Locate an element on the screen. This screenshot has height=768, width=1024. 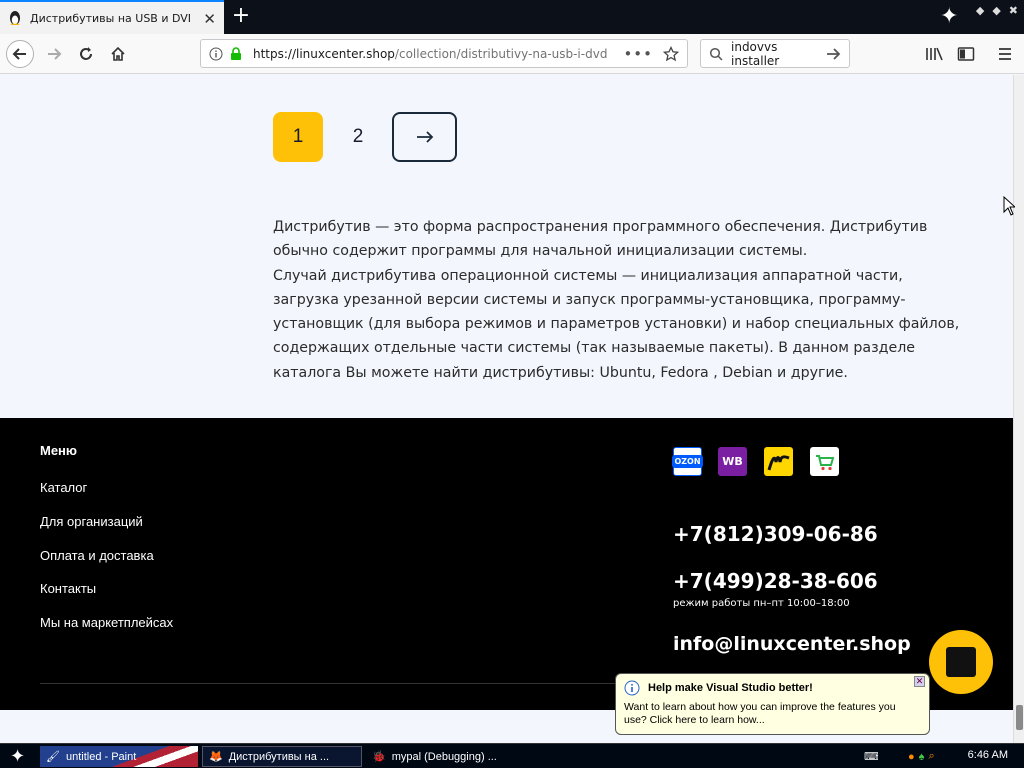
hamburger-icon is located at coordinates (1005, 54).